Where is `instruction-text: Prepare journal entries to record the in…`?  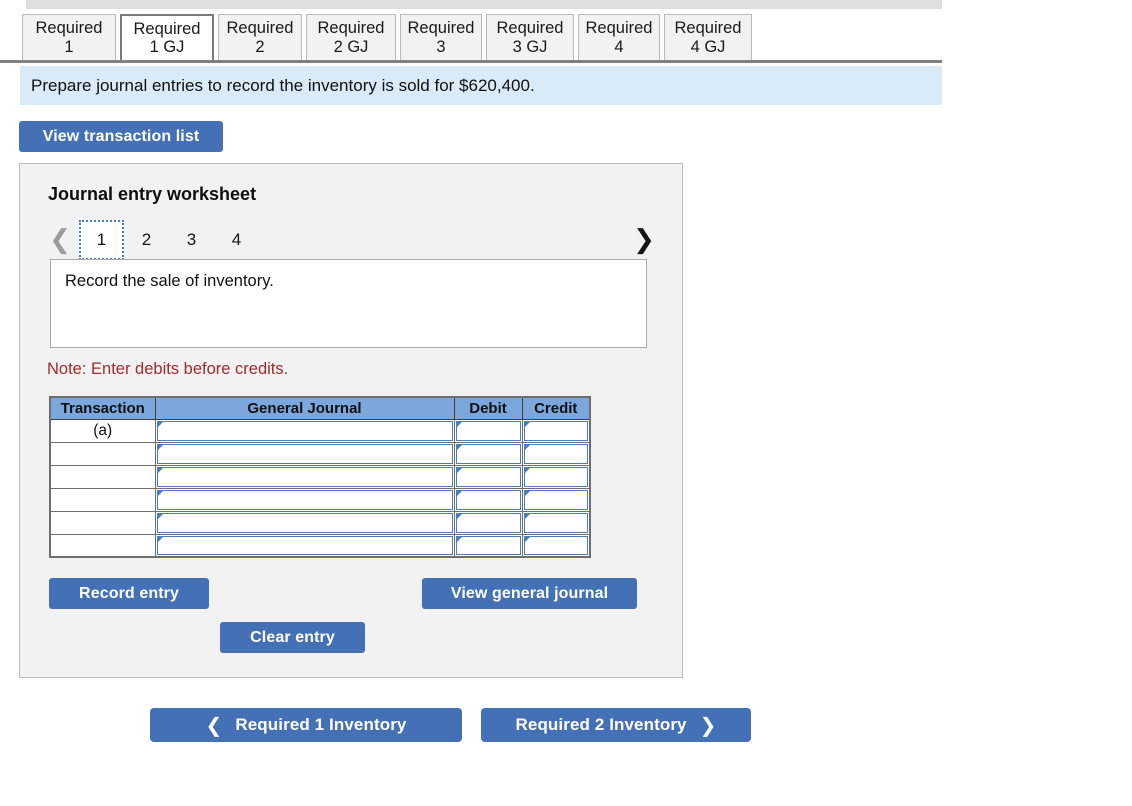
instruction-text: Prepare journal entries to record the in… is located at coordinates (283, 85).